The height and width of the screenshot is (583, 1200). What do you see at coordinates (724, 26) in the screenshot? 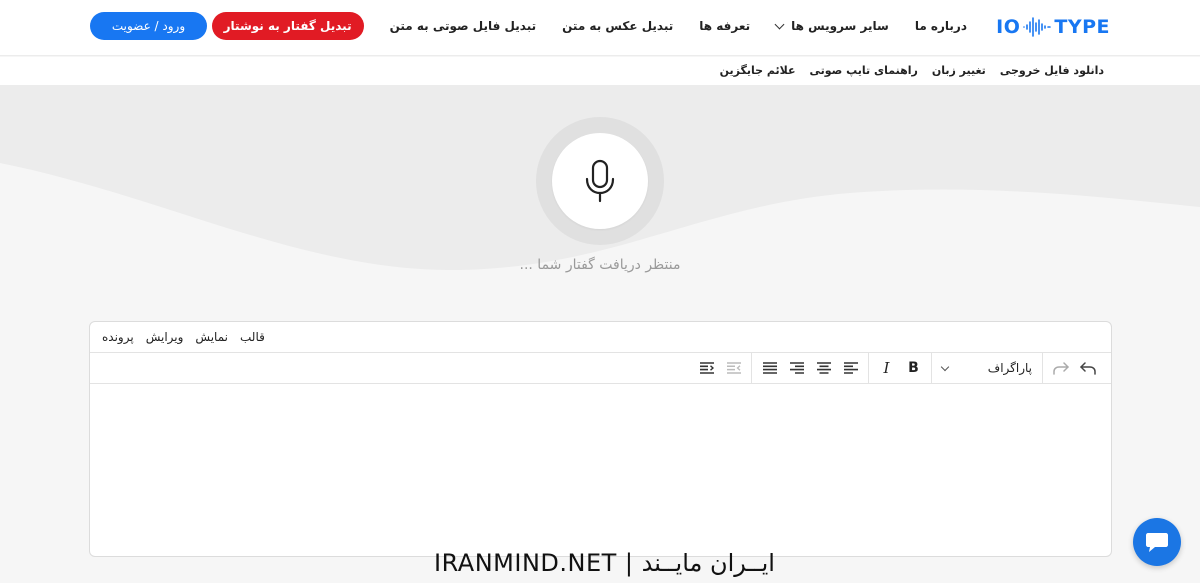
I see `nav-pricing: تعرفه ها` at bounding box center [724, 26].